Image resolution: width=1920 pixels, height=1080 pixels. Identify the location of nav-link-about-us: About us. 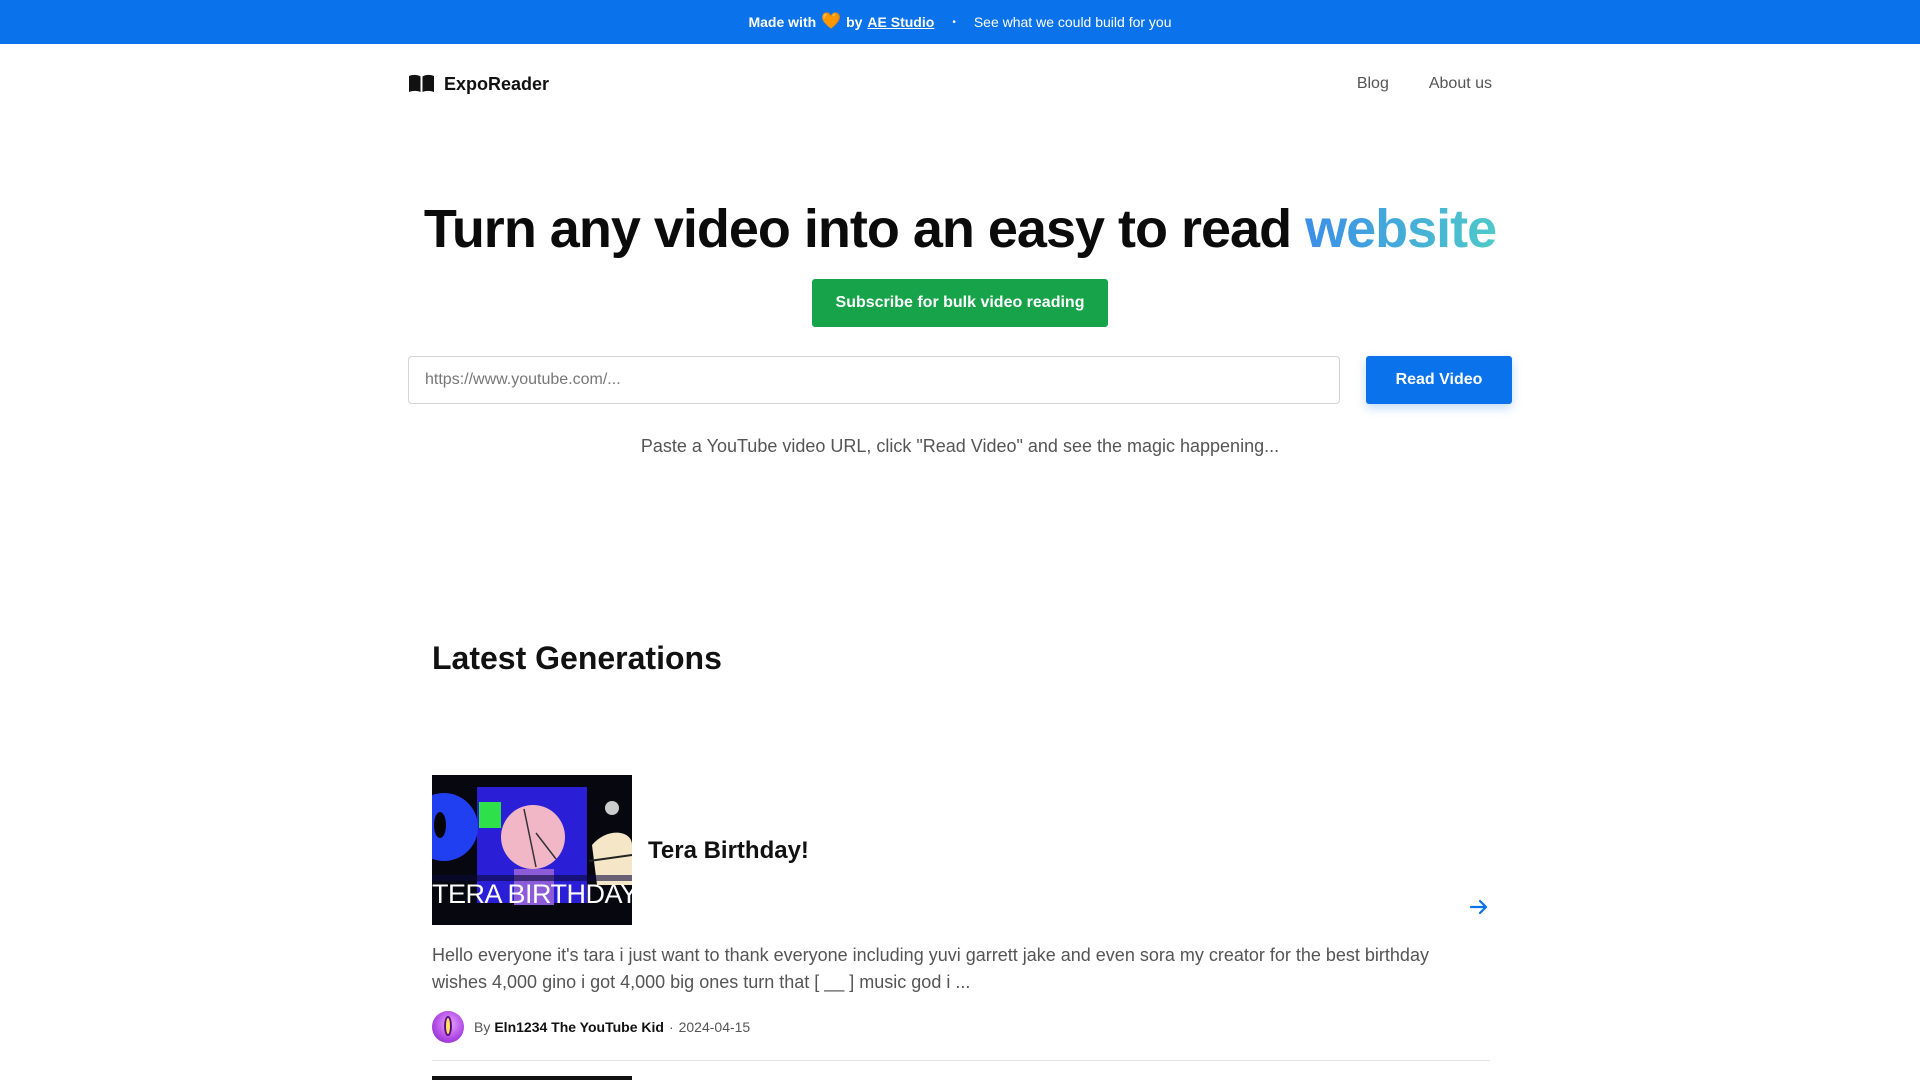
(1460, 84).